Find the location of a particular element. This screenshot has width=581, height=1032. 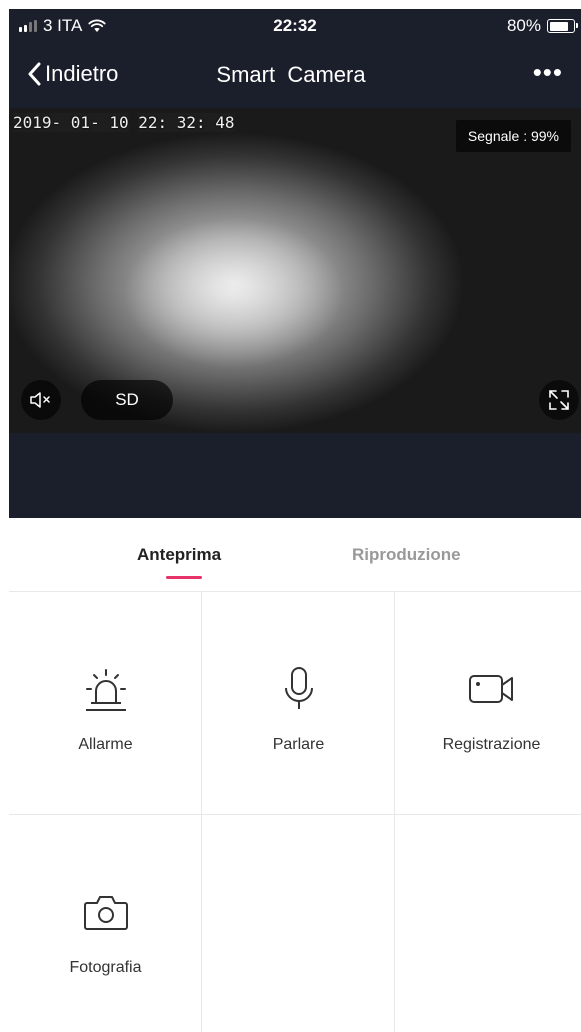

status-time: 22:32 is located at coordinates (295, 25).